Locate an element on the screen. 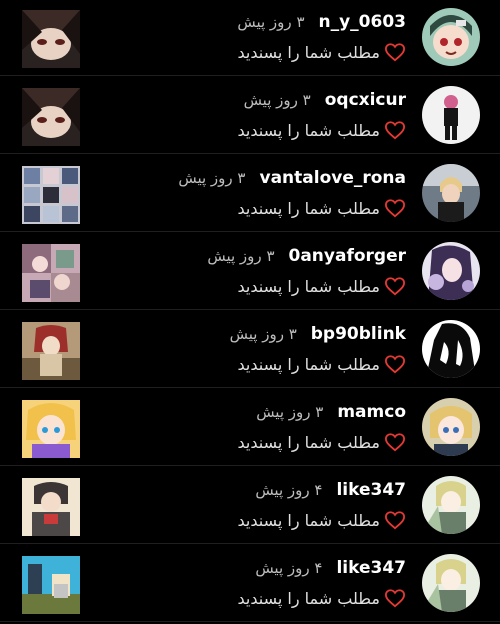 This screenshot has height=624, width=500. username-link: oqcxicur is located at coordinates (365, 100).